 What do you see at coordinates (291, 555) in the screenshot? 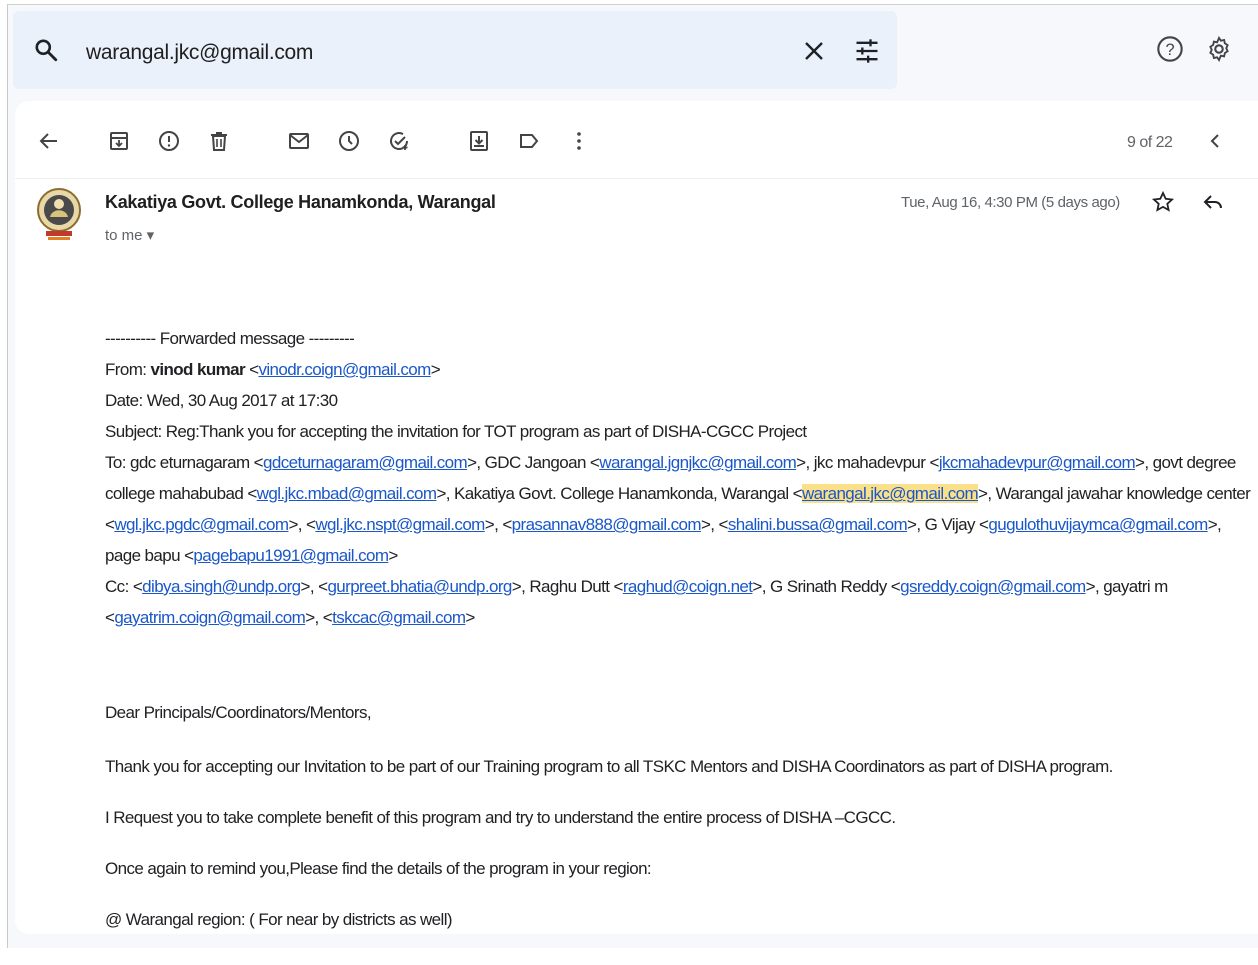
I see `email-link: pagebapu1991@gmail.com` at bounding box center [291, 555].